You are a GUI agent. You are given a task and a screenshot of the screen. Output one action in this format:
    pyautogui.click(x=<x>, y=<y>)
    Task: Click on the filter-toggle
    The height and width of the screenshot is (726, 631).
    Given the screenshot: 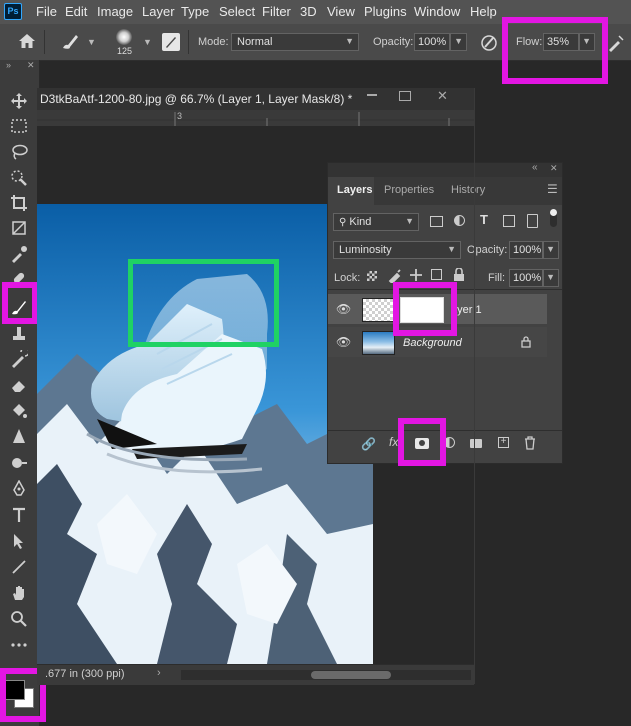 What is the action you would take?
    pyautogui.click(x=553, y=218)
    